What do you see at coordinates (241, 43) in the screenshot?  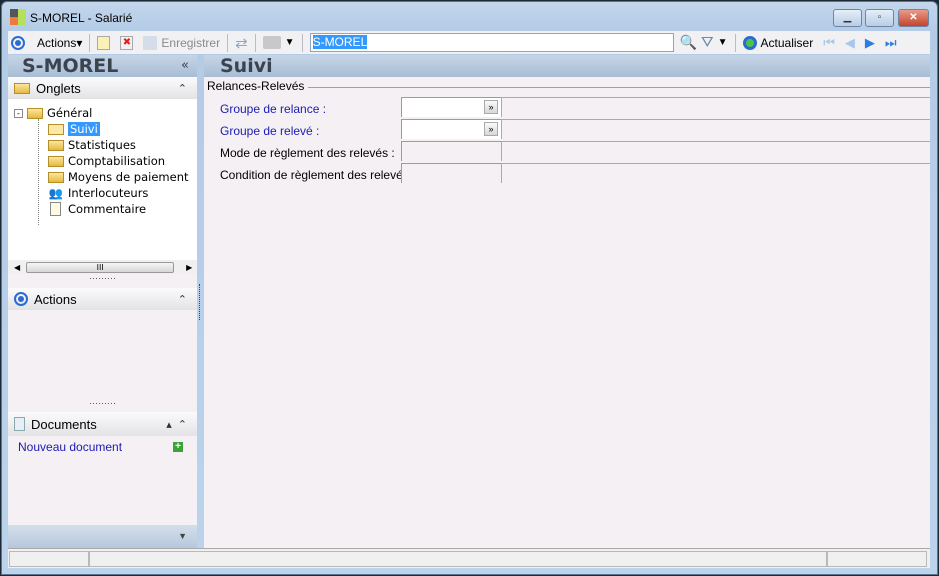 I see `sync-icon: ⇄` at bounding box center [241, 43].